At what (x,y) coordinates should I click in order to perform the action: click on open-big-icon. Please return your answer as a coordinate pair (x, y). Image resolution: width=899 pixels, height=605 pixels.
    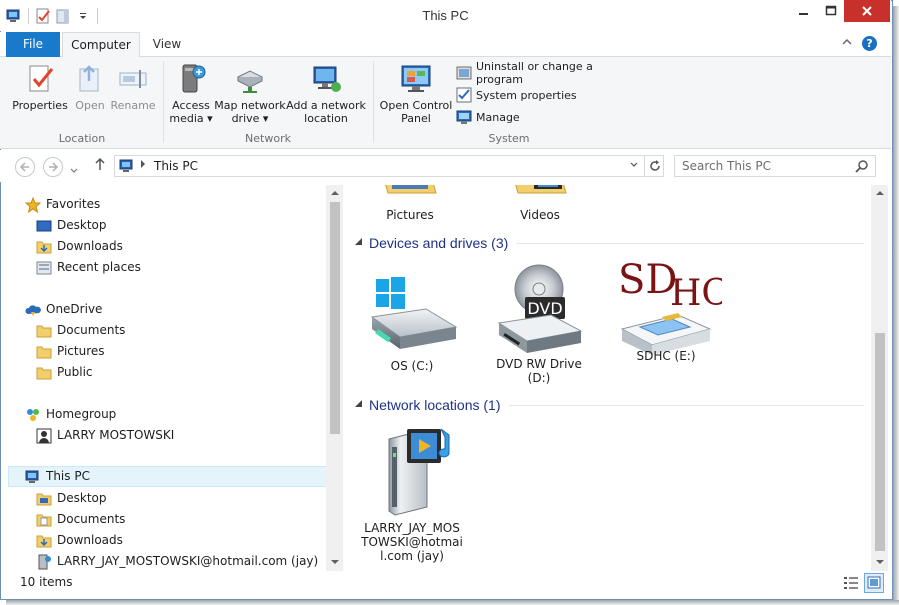
    Looking at the image, I should click on (90, 79).